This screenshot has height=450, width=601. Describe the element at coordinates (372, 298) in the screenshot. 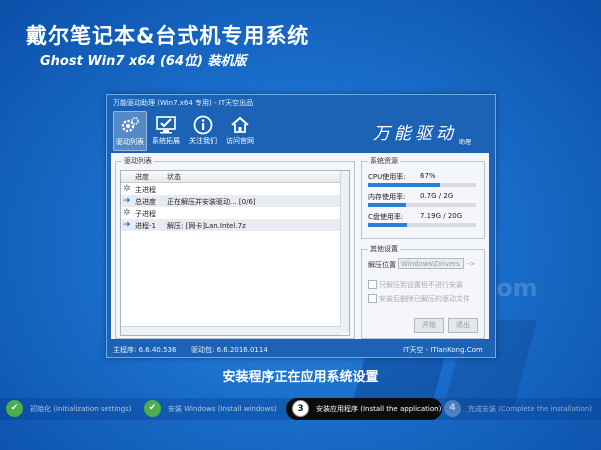

I see `delete-after-install-checkbox` at that location.